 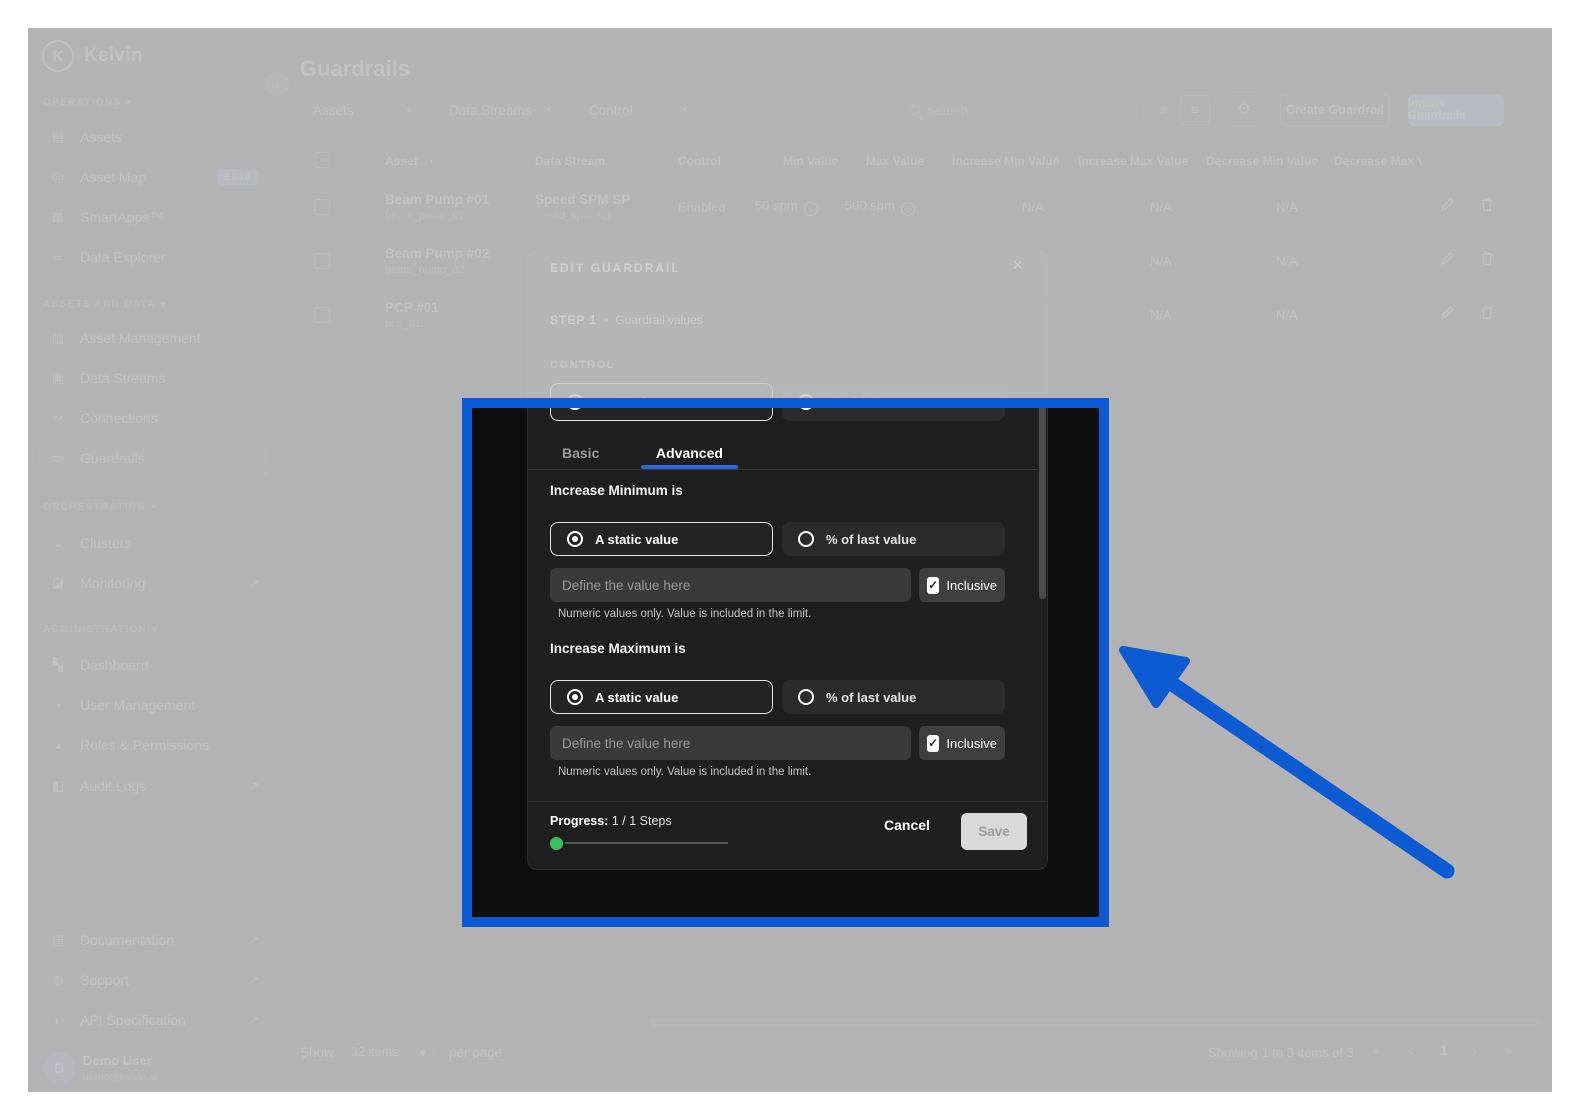 What do you see at coordinates (1017, 265) in the screenshot?
I see `close-icon: ×` at bounding box center [1017, 265].